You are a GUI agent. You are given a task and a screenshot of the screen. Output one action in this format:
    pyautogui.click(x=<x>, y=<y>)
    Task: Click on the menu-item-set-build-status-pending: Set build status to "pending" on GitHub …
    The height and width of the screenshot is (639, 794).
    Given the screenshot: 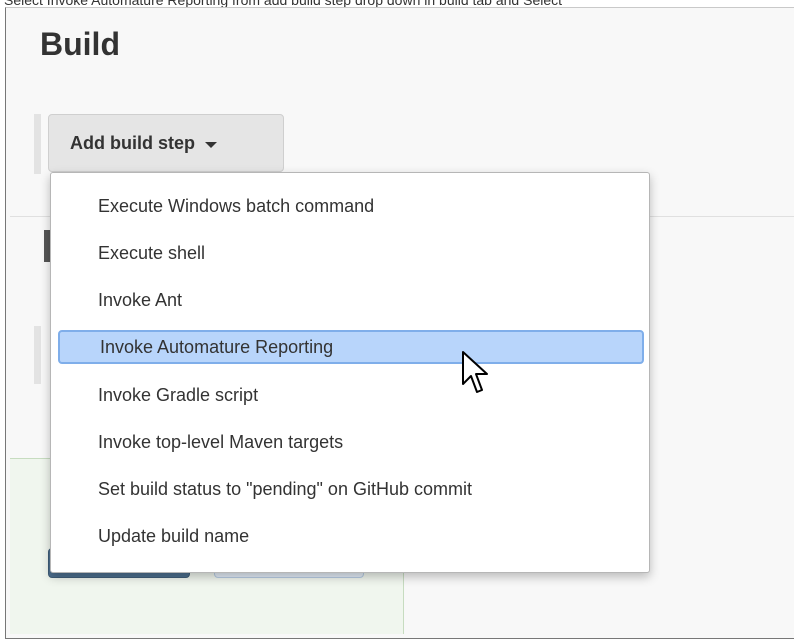 What is the action you would take?
    pyautogui.click(x=350, y=489)
    